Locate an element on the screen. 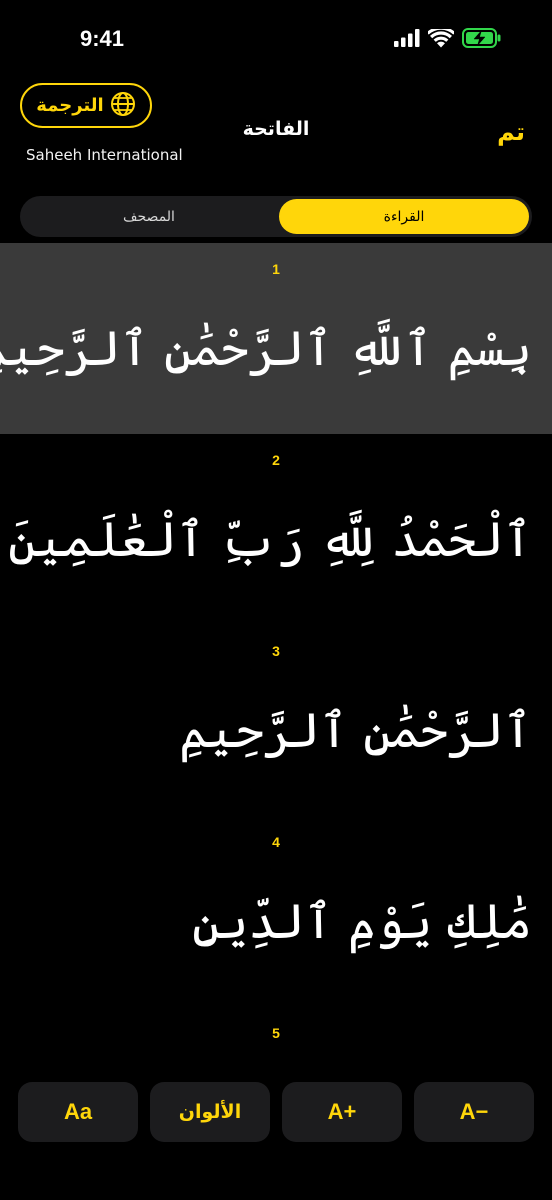 The height and width of the screenshot is (1200, 552). verse-row: 5 is located at coordinates (276, 1044).